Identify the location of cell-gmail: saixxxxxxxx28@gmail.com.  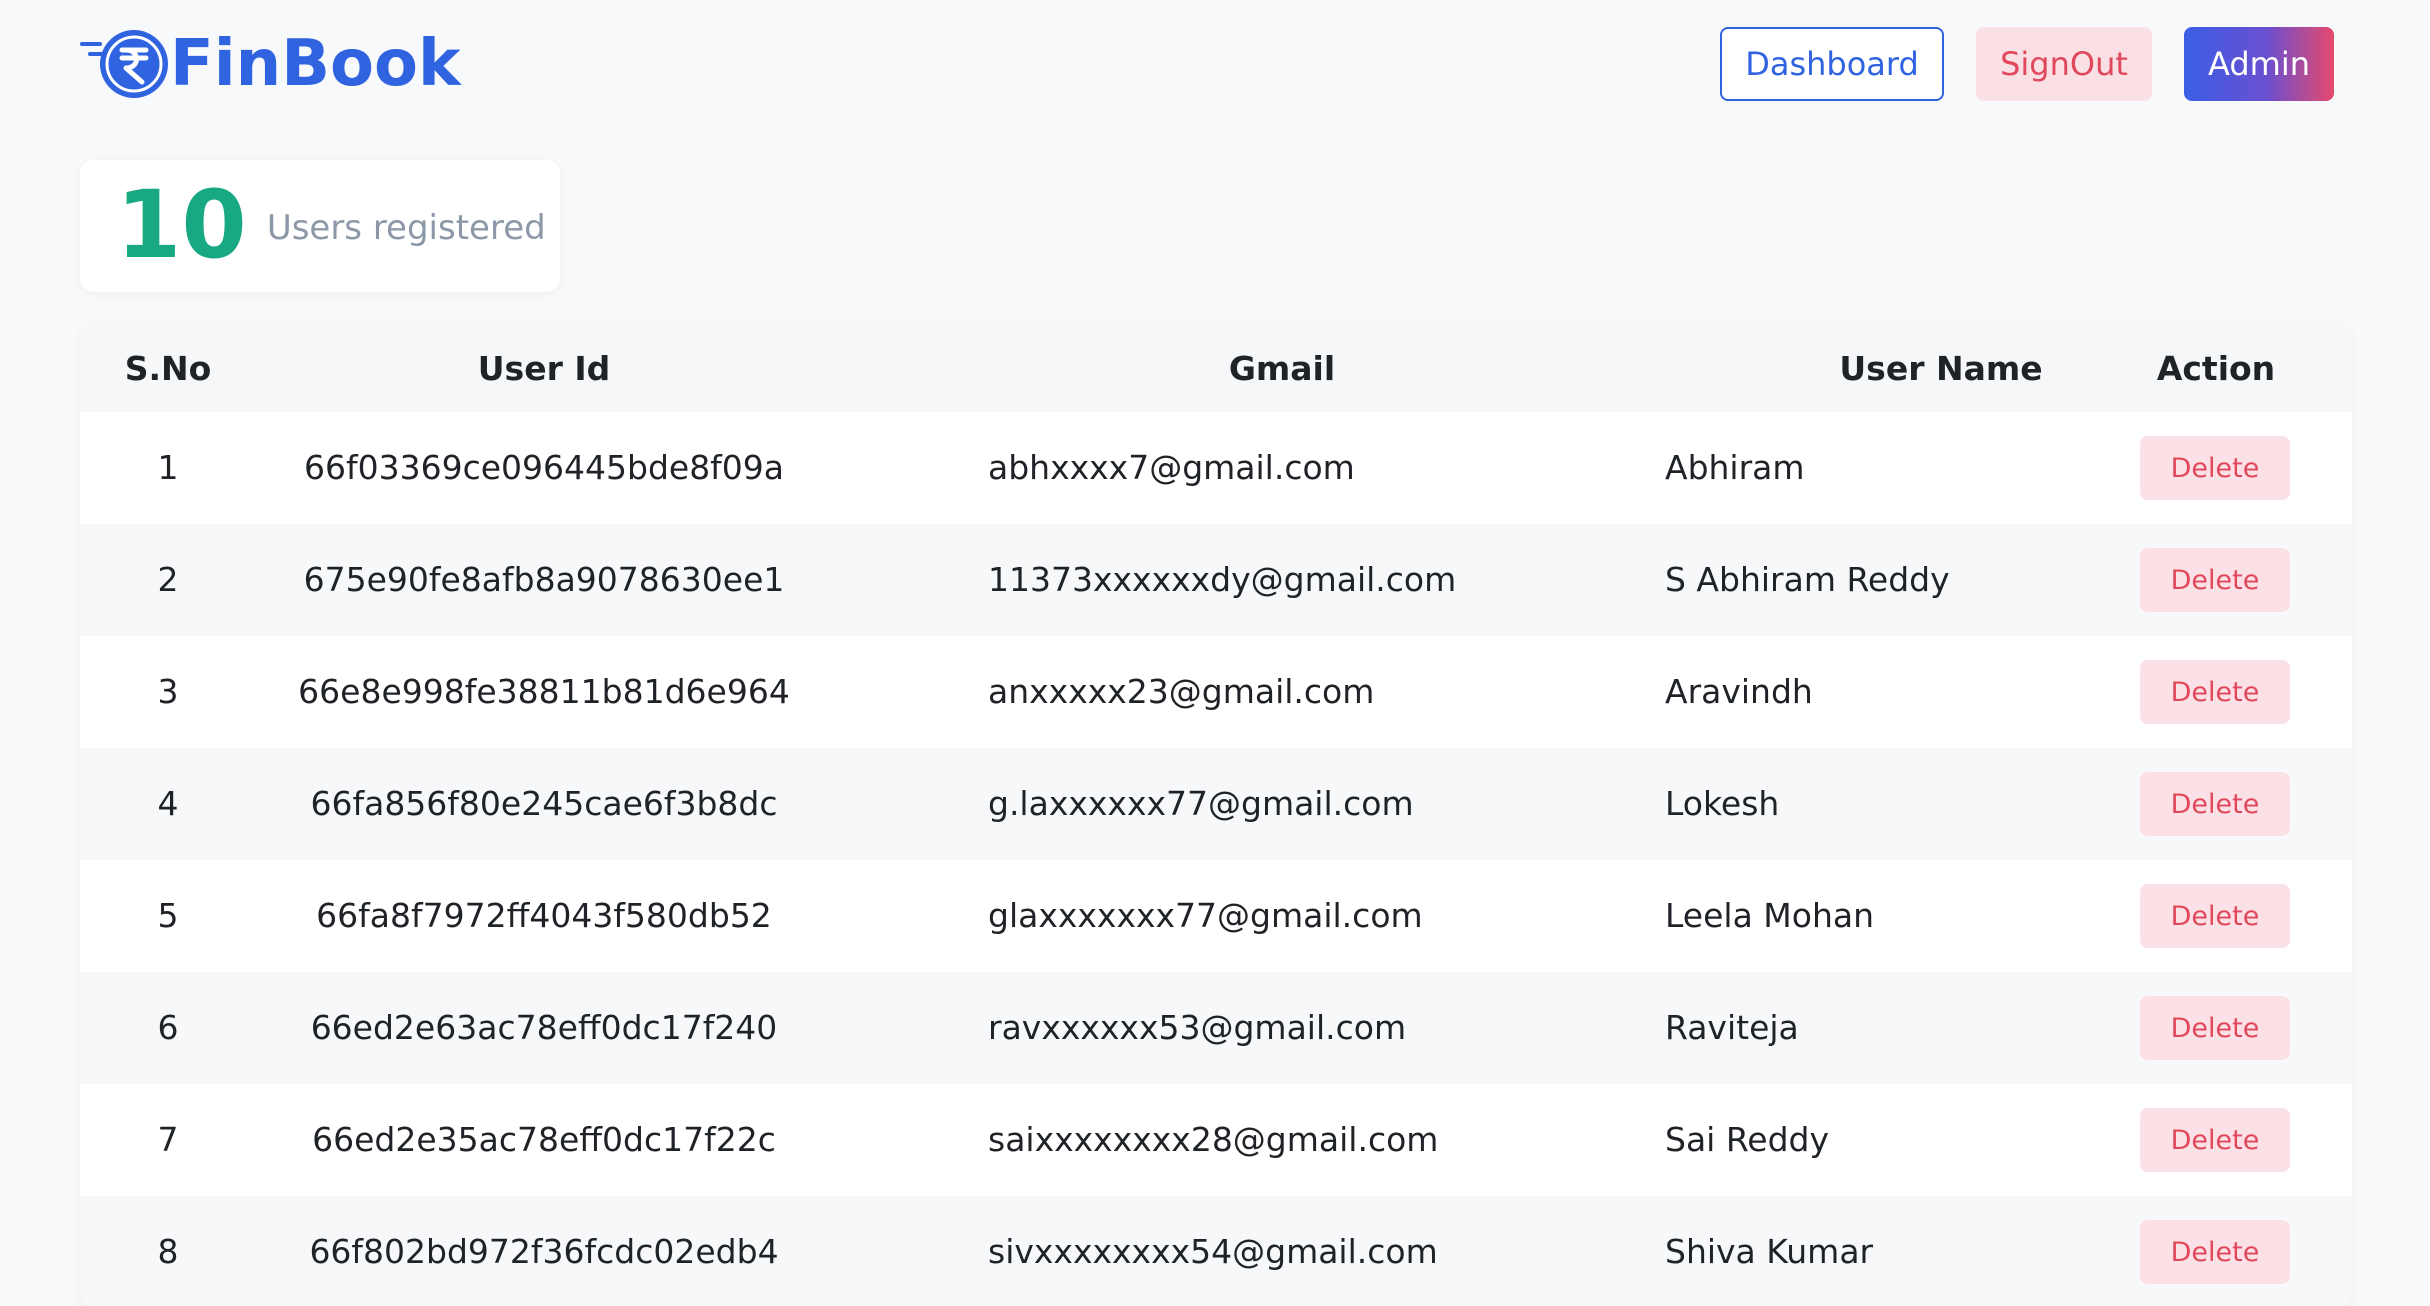
(1213, 1139).